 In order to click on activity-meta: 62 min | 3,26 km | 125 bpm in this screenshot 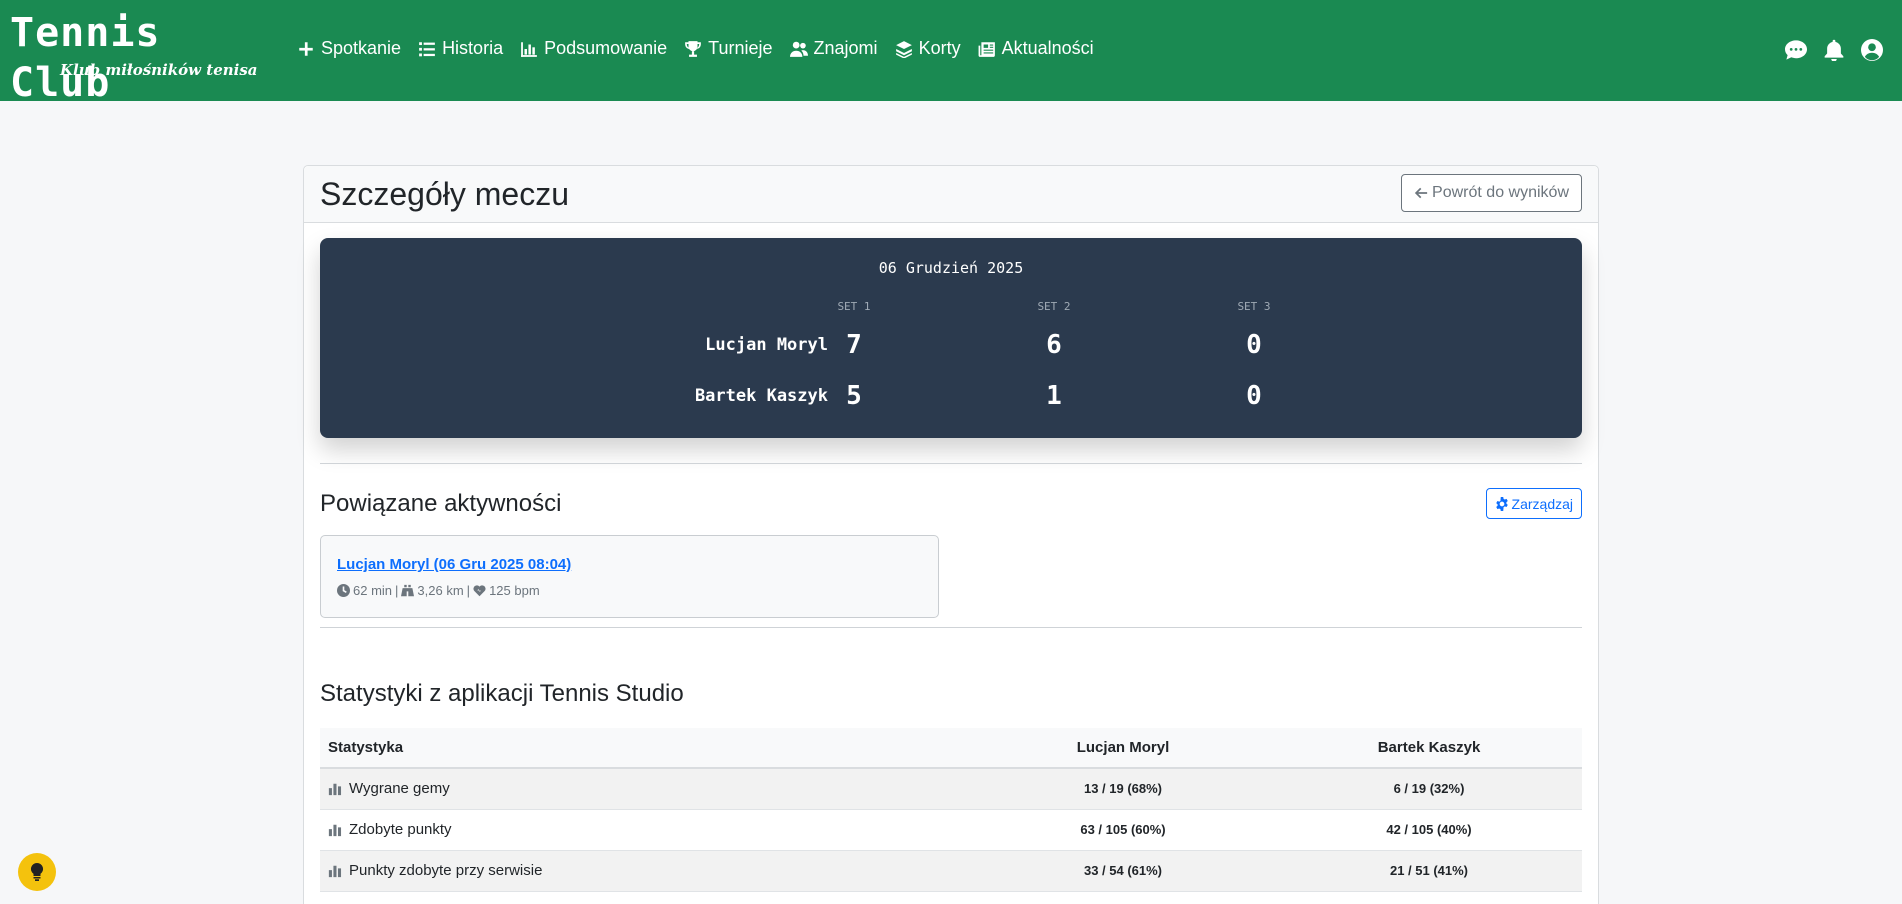, I will do `click(438, 590)`.